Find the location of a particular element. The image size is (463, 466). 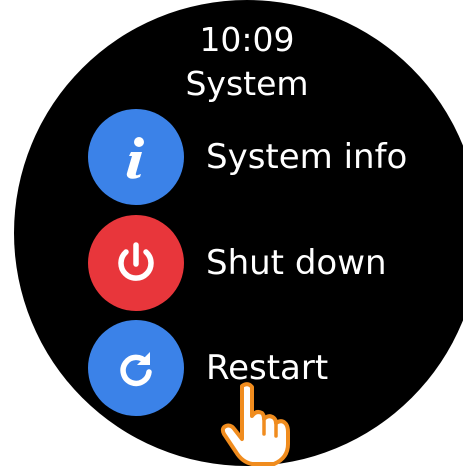

shut-down-icon-button is located at coordinates (136, 263).